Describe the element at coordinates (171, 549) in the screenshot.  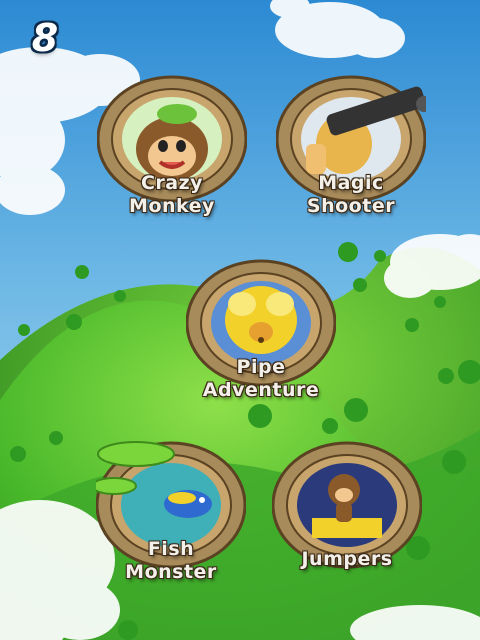
I see `game-title-line1: Fish` at that location.